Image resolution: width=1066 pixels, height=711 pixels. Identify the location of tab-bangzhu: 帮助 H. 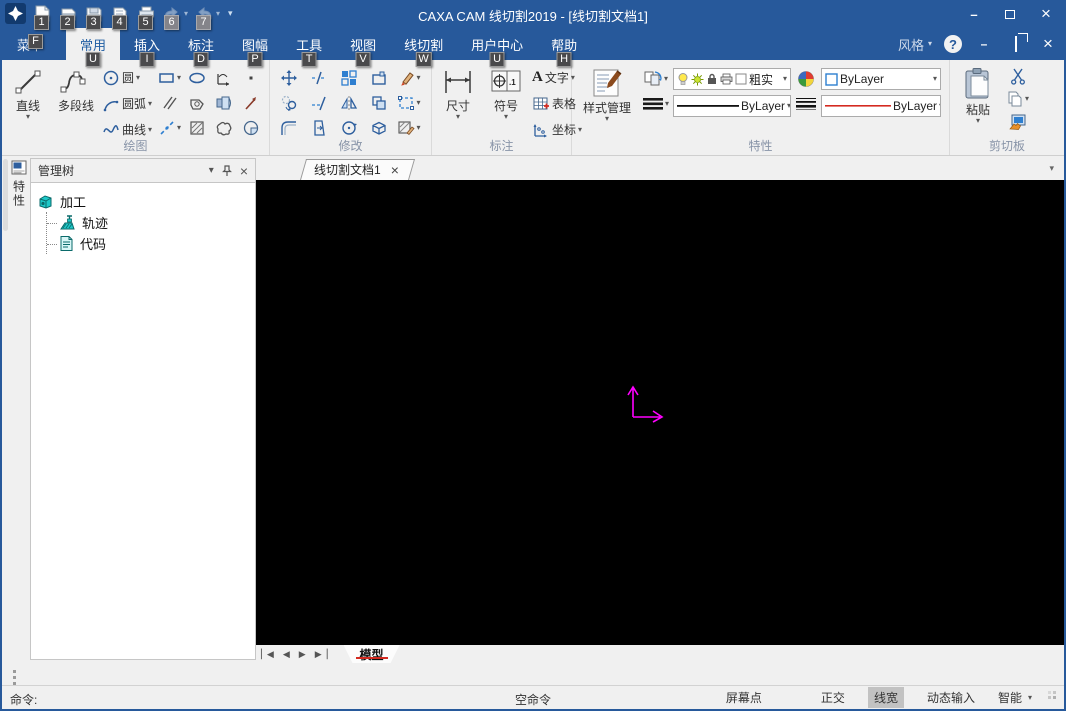
(564, 47).